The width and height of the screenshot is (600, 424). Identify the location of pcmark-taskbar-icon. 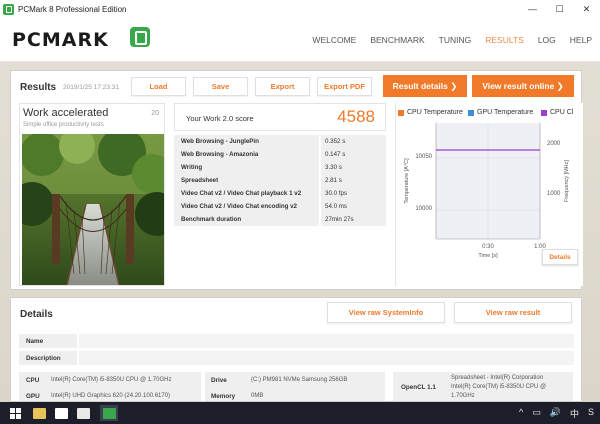
(109, 413).